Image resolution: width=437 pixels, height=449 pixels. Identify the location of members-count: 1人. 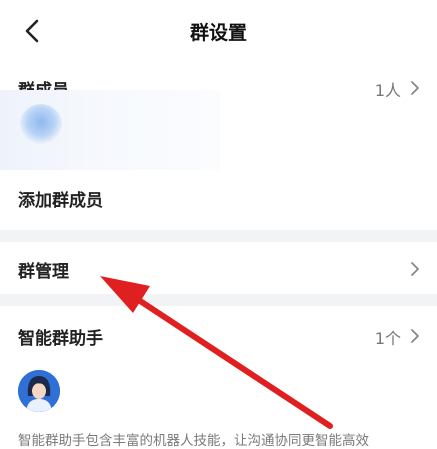
(388, 89).